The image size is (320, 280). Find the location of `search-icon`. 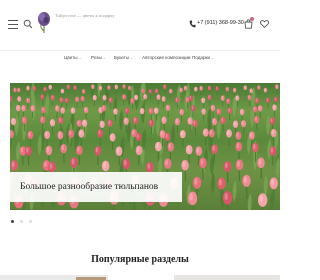

search-icon is located at coordinates (28, 24).